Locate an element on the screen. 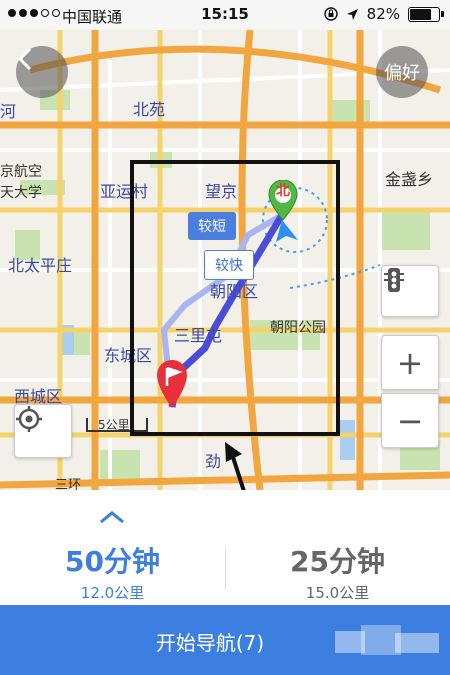  map-label: 劲 is located at coordinates (213, 461).